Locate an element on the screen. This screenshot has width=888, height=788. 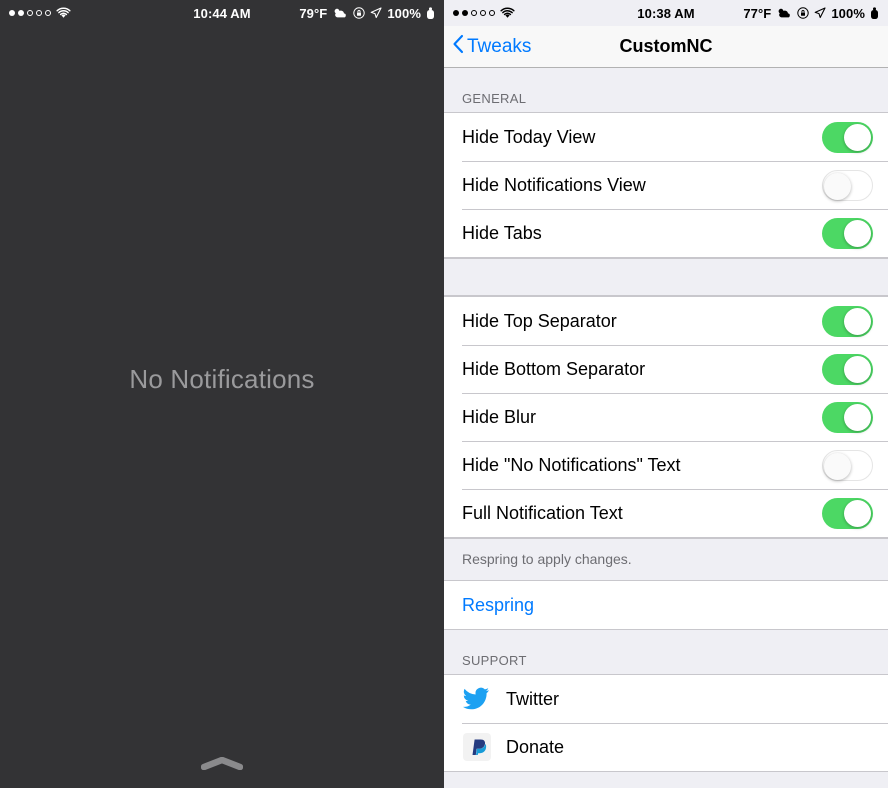
section-support: Twitter Donate is located at coordinates (666, 723).